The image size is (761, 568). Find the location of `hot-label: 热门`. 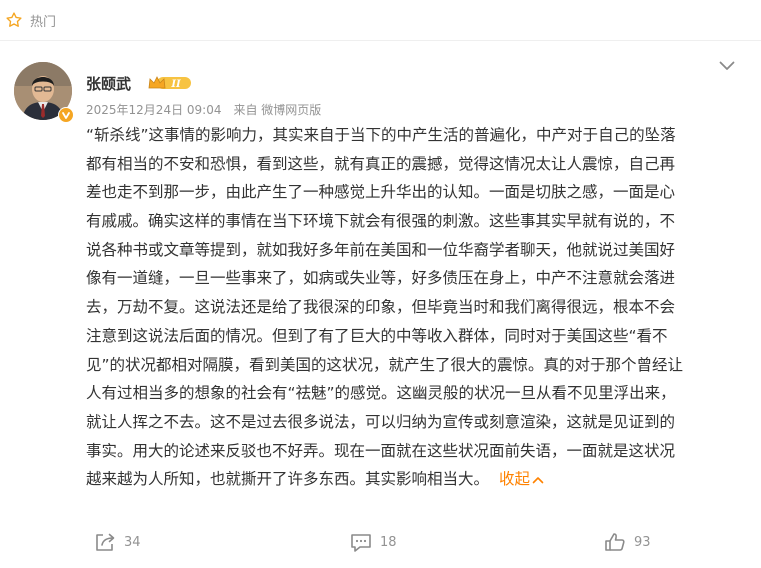

hot-label: 热门 is located at coordinates (43, 22).